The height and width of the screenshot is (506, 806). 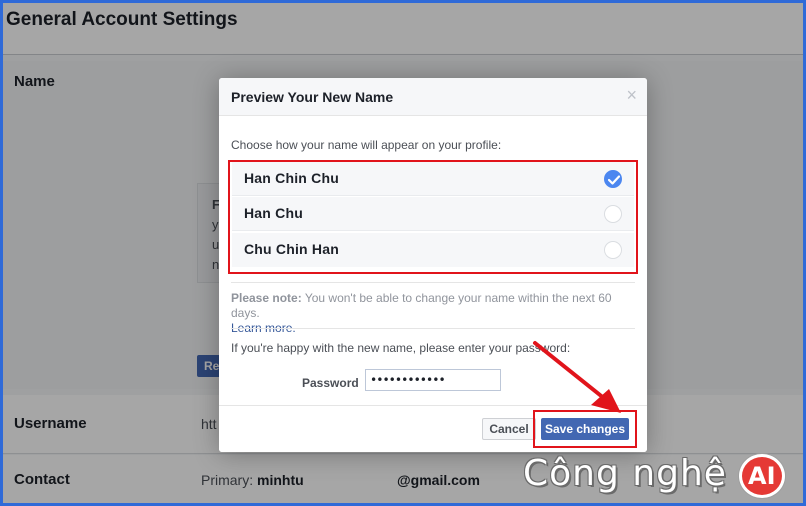 What do you see at coordinates (266, 298) in the screenshot?
I see `note-label: Please note:` at bounding box center [266, 298].